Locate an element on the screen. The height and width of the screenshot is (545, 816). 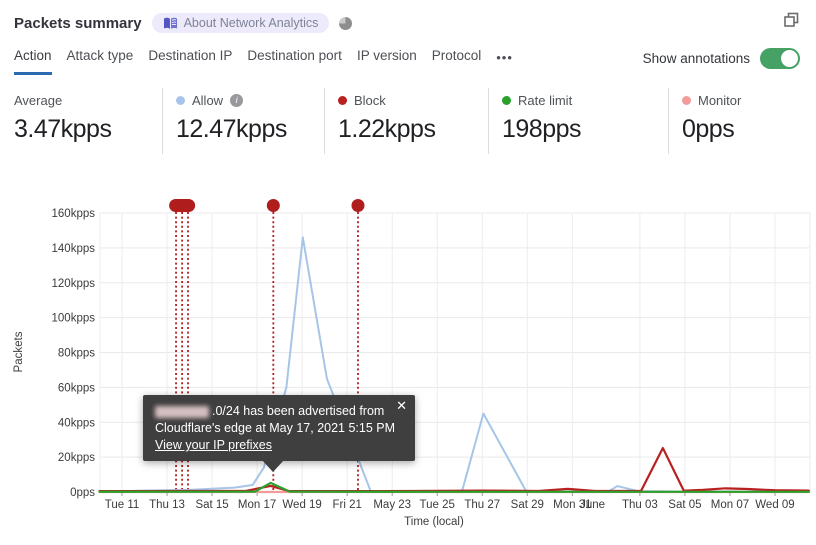
badge-label: About Network Analytics is located at coordinates (251, 23).